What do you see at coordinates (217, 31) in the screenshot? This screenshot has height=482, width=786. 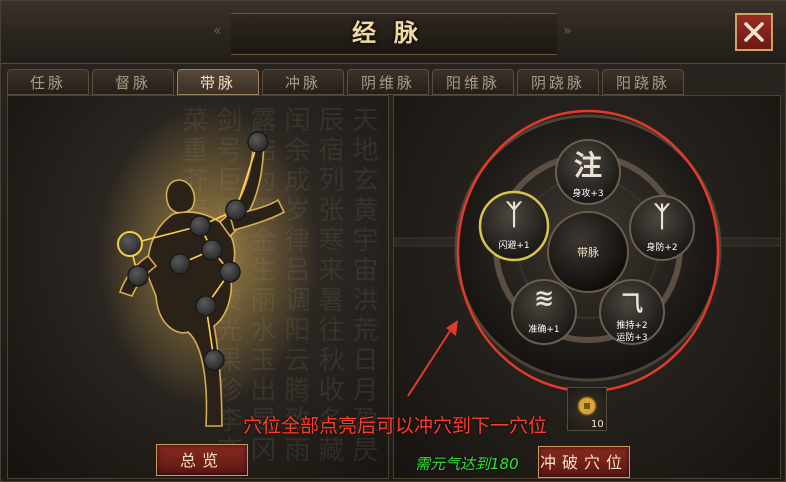 I see `title-left-arrow-icon: «` at bounding box center [217, 31].